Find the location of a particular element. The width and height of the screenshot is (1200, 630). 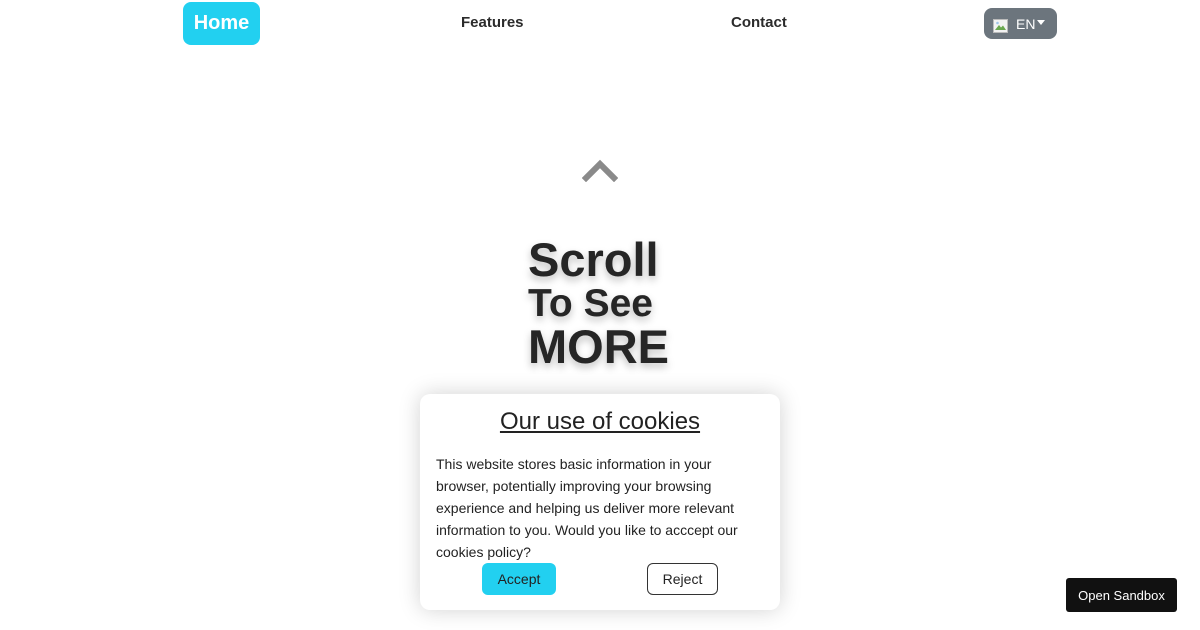

reject-button: Reject is located at coordinates (682, 579).